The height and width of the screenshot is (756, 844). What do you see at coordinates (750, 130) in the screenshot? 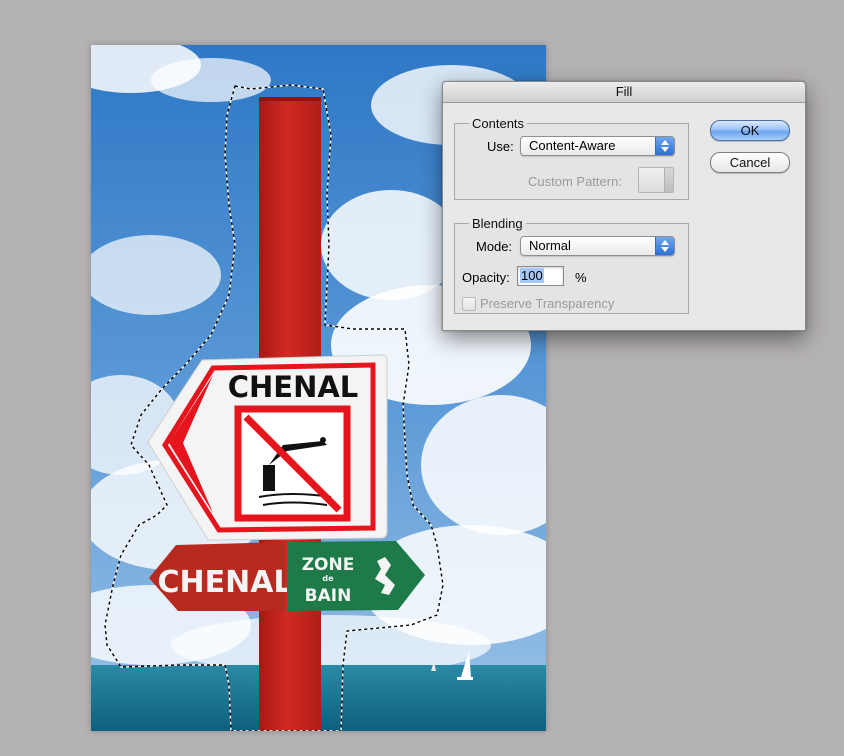
I see `ok-button: OK` at bounding box center [750, 130].